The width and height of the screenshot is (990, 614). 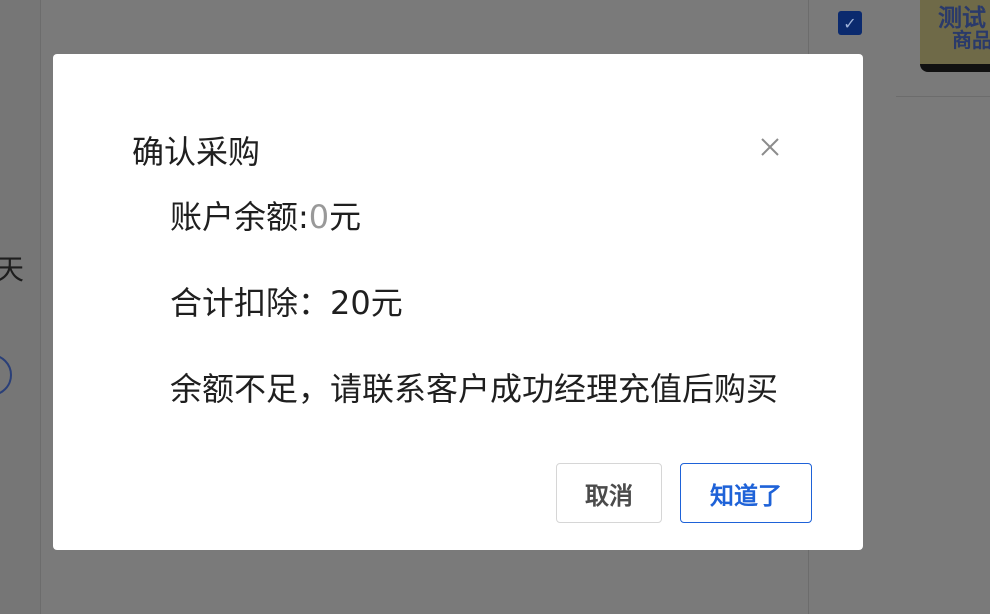 I want to click on background-product-thumbnail: 测试 商品, so click(x=955, y=36).